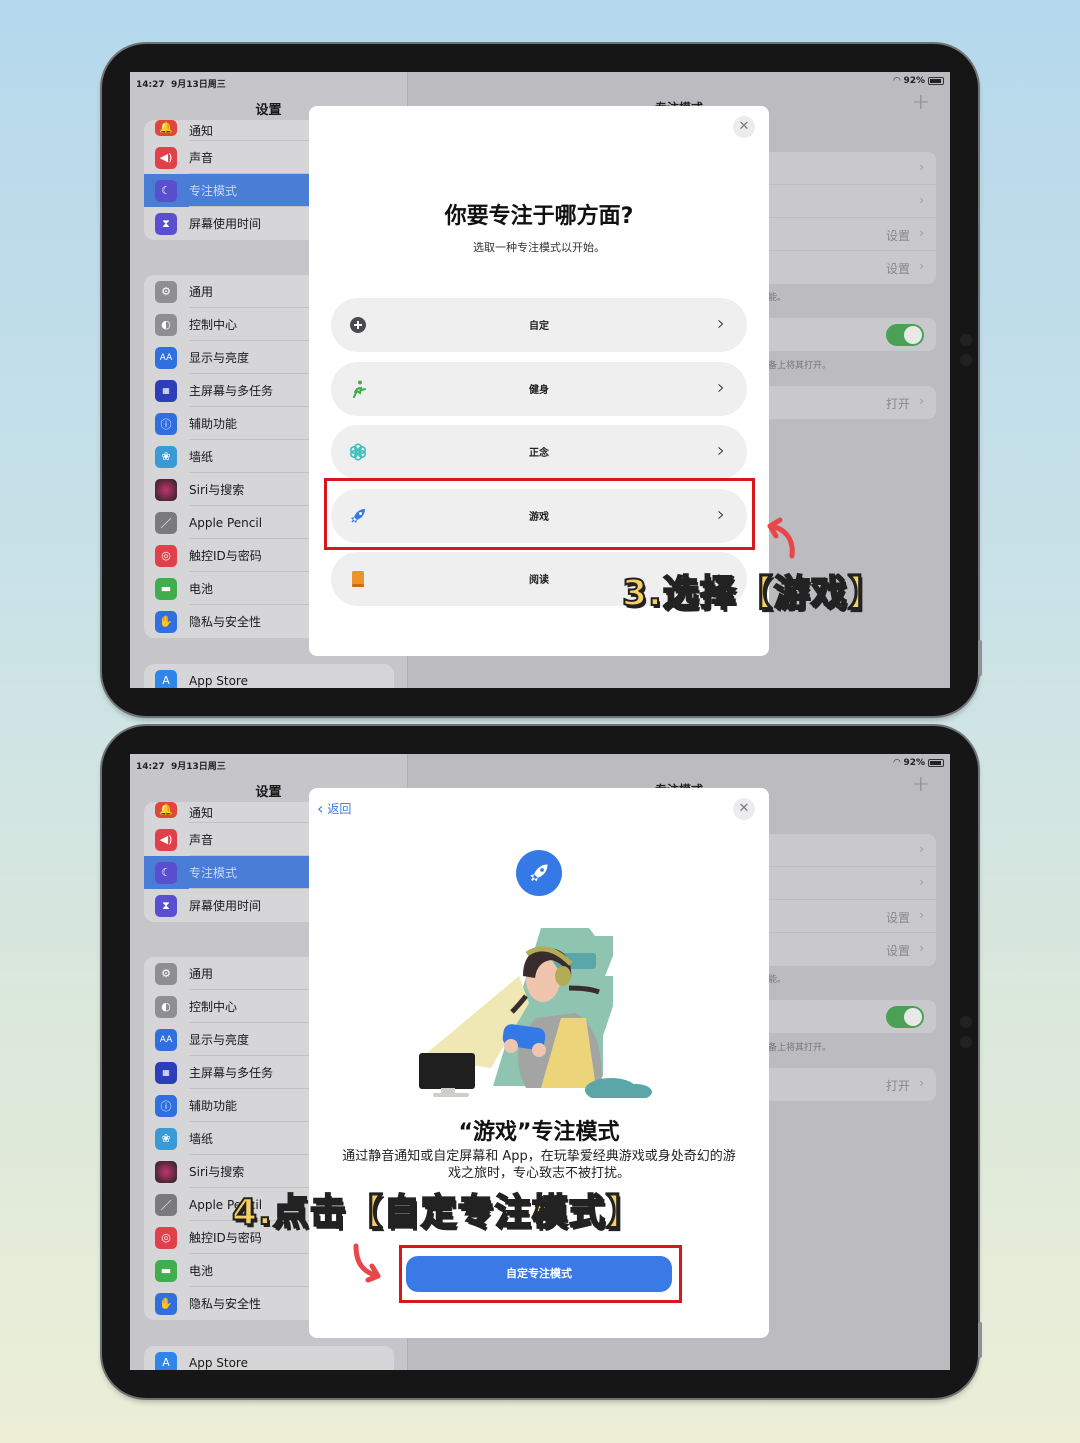  I want to click on volume-buttons, so click(837, 725).